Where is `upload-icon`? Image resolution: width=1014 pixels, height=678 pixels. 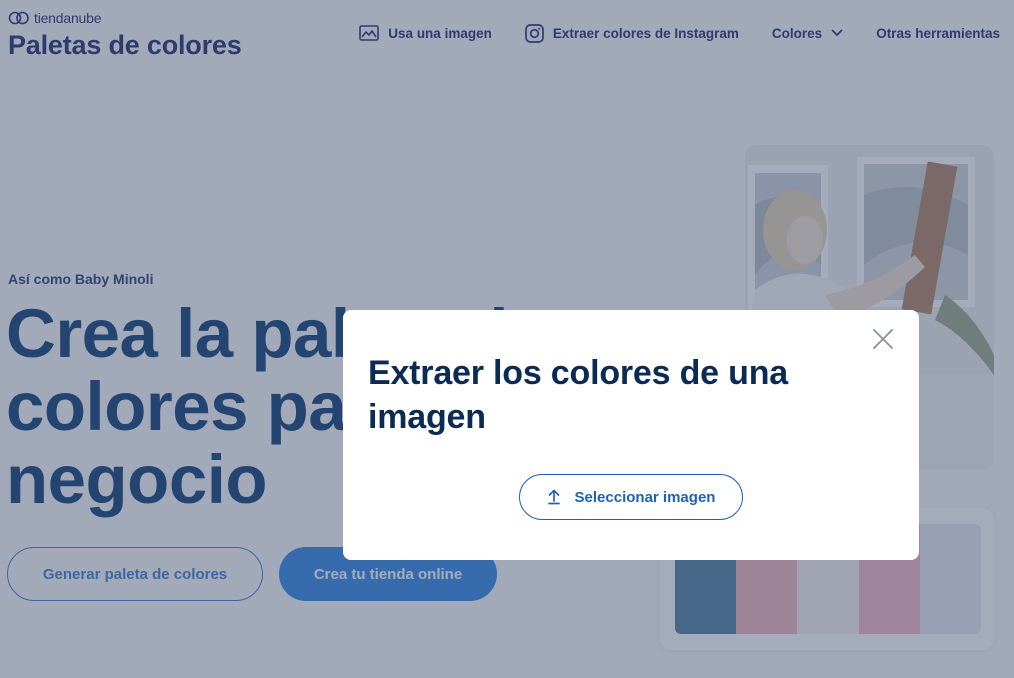 upload-icon is located at coordinates (554, 497).